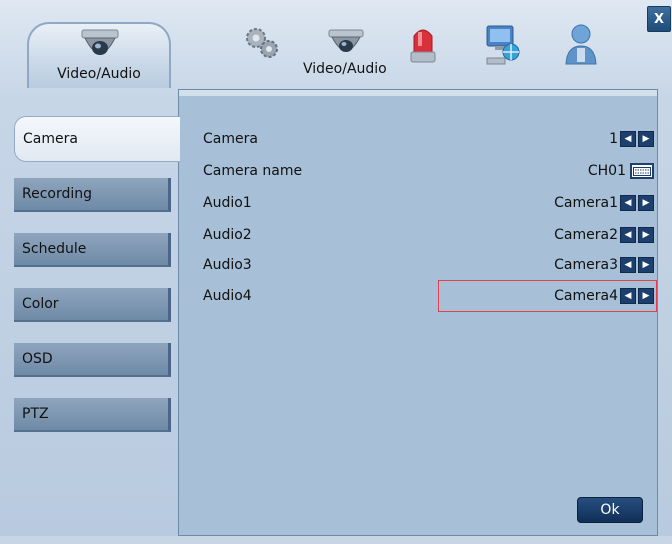  I want to click on setting-value: Camera4, so click(586, 296).